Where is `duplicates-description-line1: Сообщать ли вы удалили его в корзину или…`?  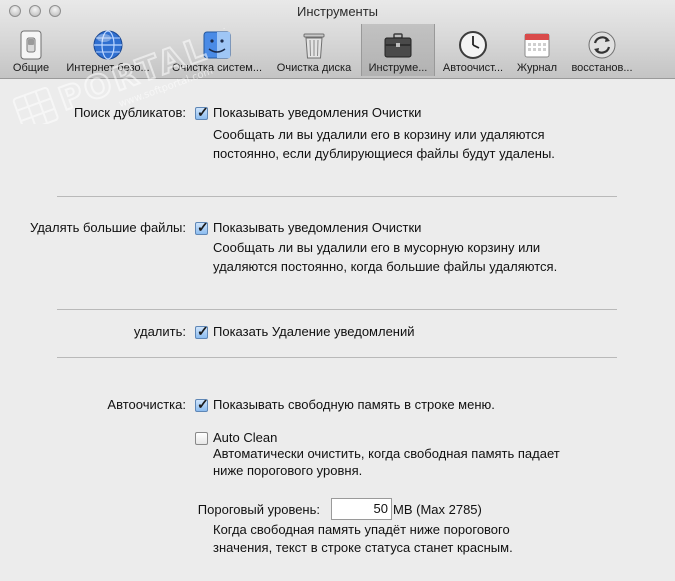 duplicates-description-line1: Сообщать ли вы удалили его в корзину или… is located at coordinates (379, 134).